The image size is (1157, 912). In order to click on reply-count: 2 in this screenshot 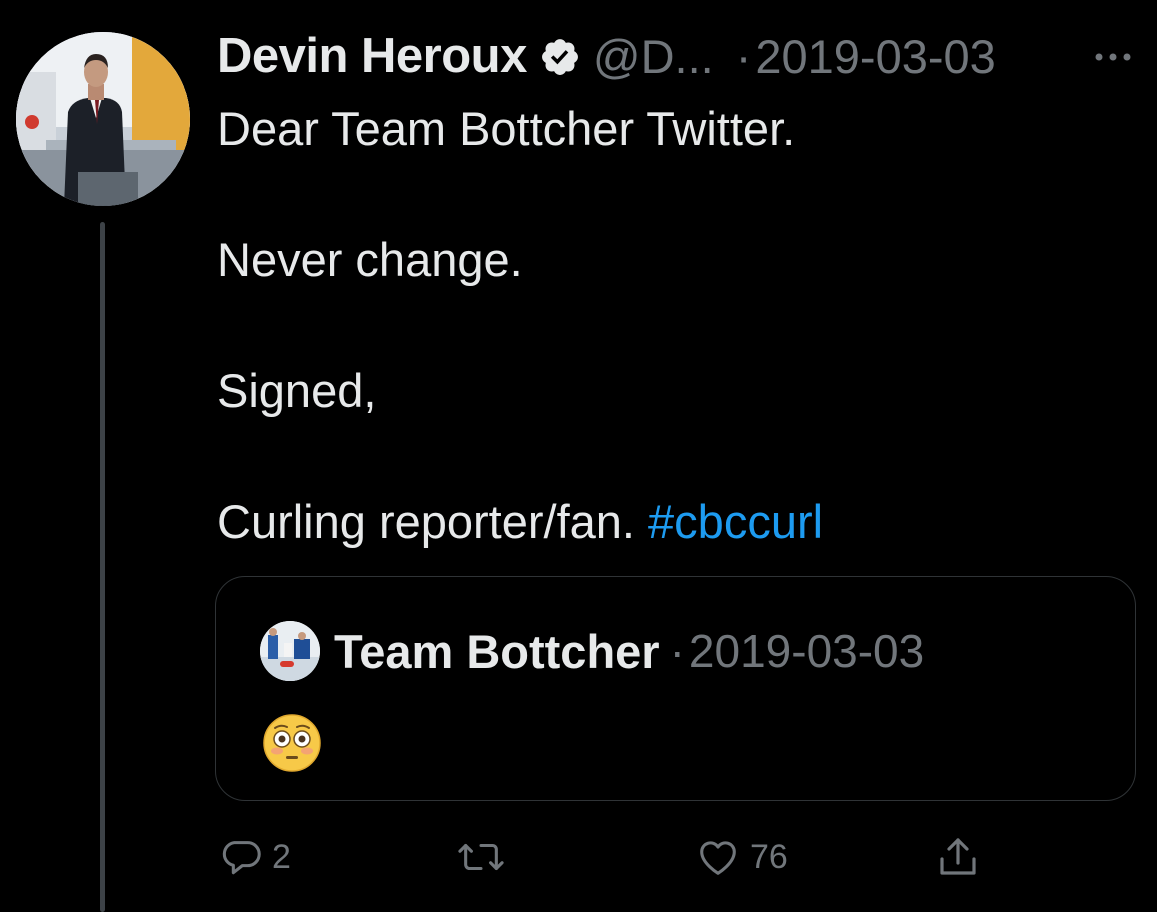, I will do `click(281, 856)`.